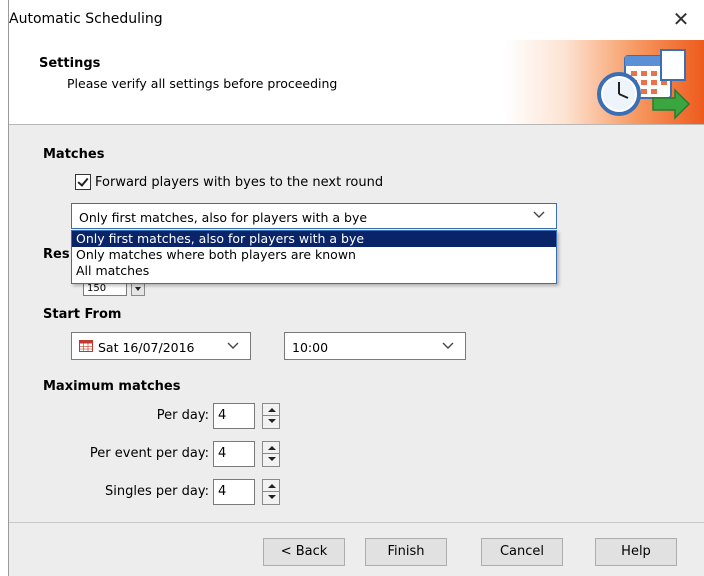 This screenshot has height=576, width=704. What do you see at coordinates (681, 19) in the screenshot?
I see `close-icon: ✕` at bounding box center [681, 19].